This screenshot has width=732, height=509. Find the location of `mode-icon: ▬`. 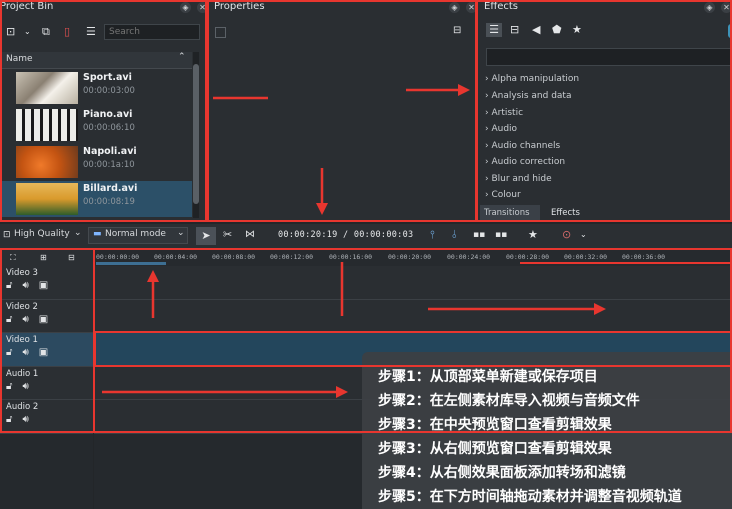

mode-icon: ▬ is located at coordinates (97, 234).